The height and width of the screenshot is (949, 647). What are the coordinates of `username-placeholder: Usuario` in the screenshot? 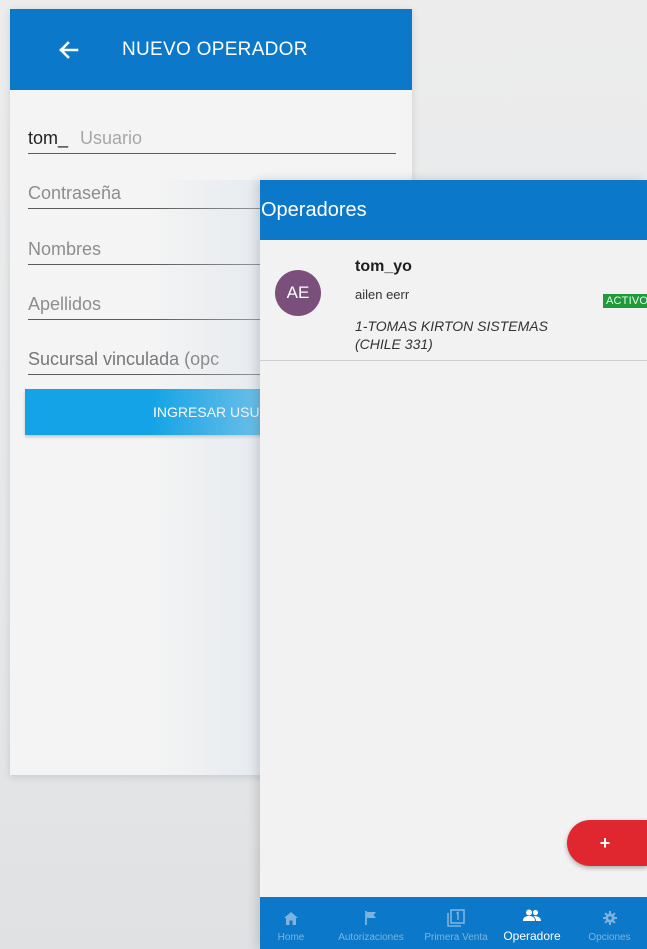 It's located at (111, 138).